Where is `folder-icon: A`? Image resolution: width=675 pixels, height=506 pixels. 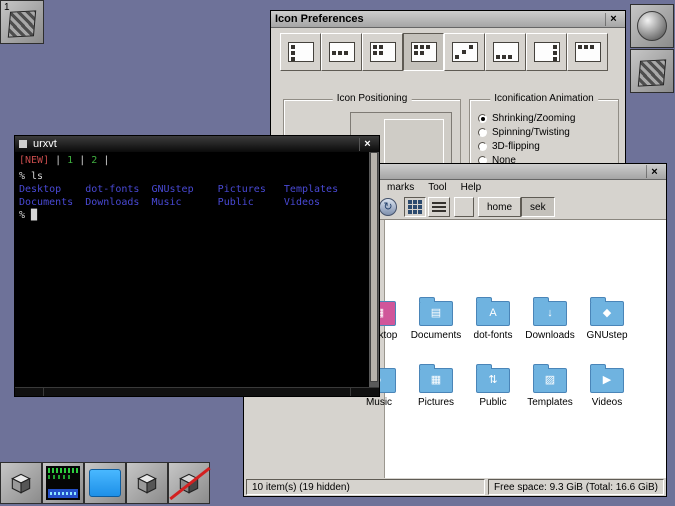 folder-icon: A is located at coordinates (493, 311).